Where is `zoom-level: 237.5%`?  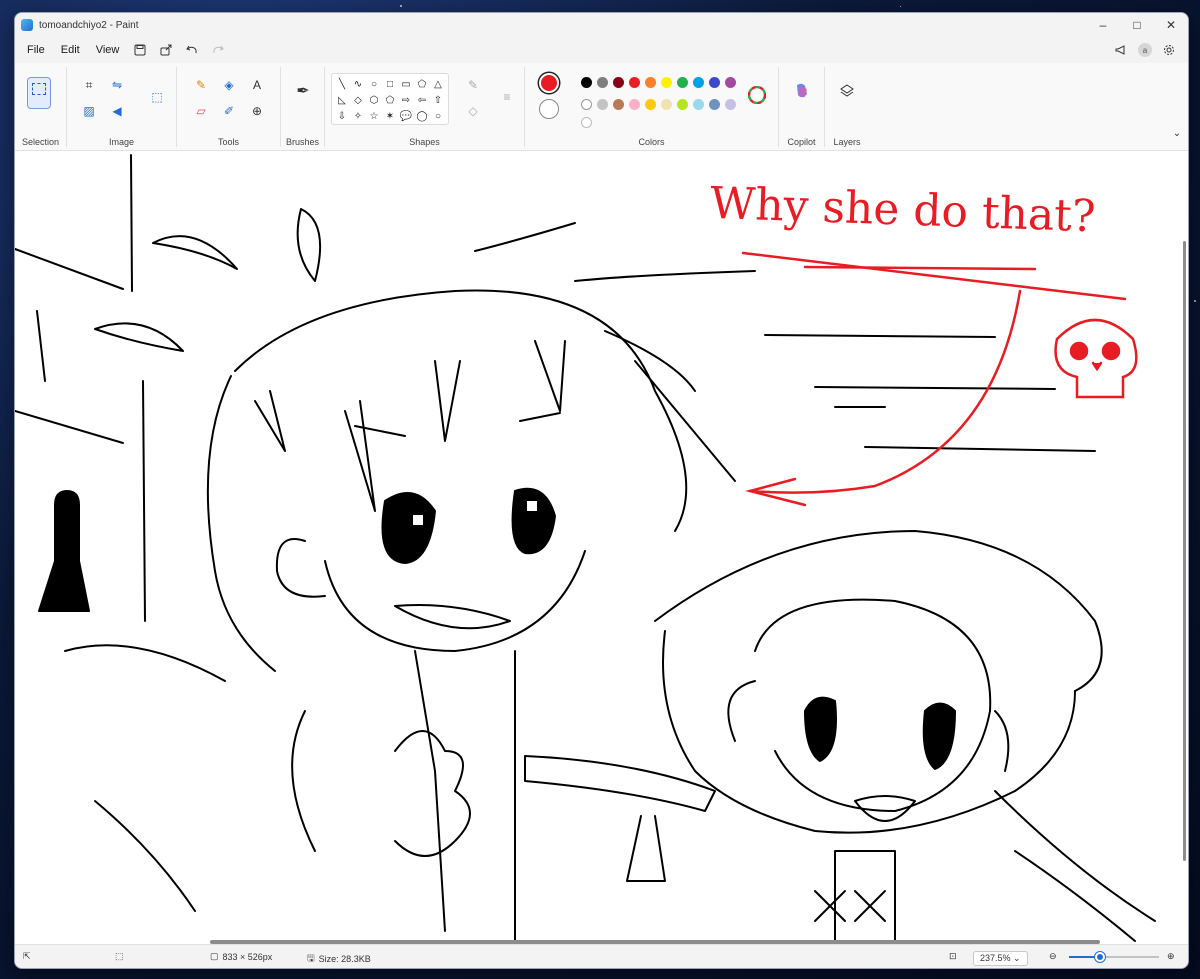 zoom-level: 237.5% is located at coordinates (995, 958).